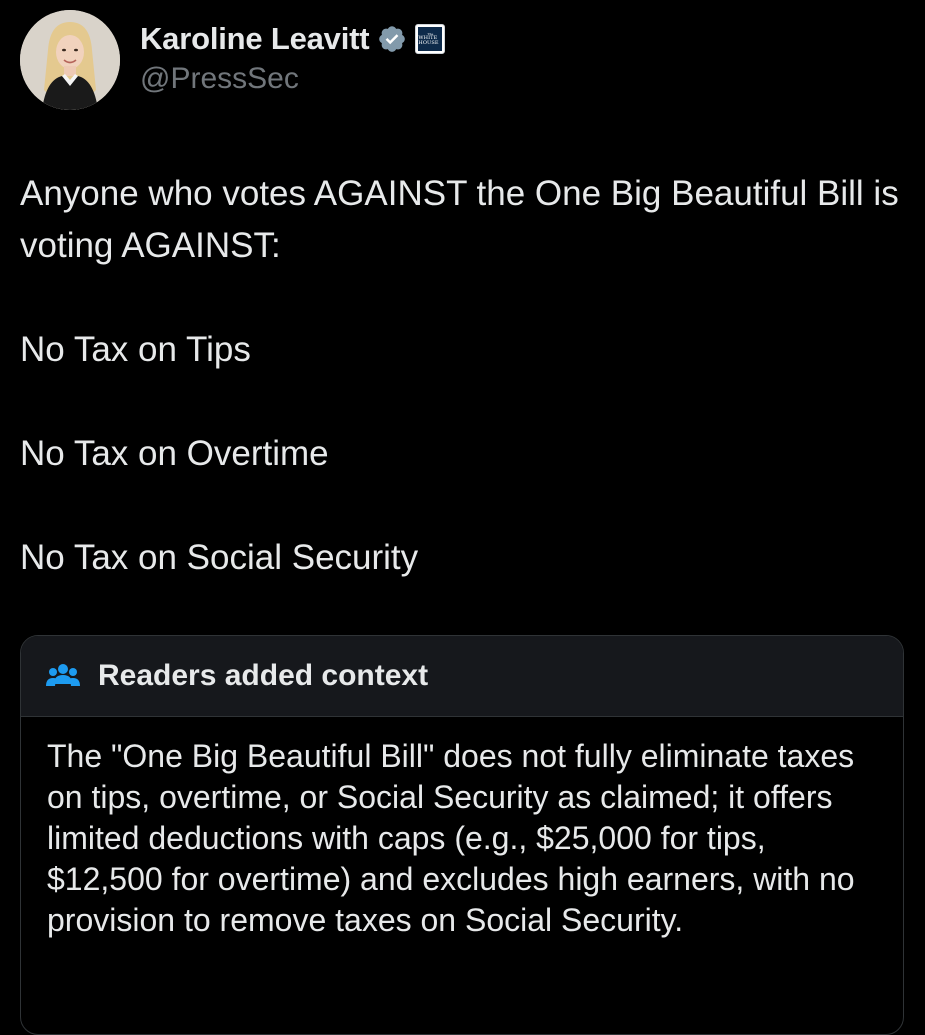 This screenshot has width=925, height=1035. What do you see at coordinates (219, 557) in the screenshot?
I see `tweet-item: No Tax on Social Security` at bounding box center [219, 557].